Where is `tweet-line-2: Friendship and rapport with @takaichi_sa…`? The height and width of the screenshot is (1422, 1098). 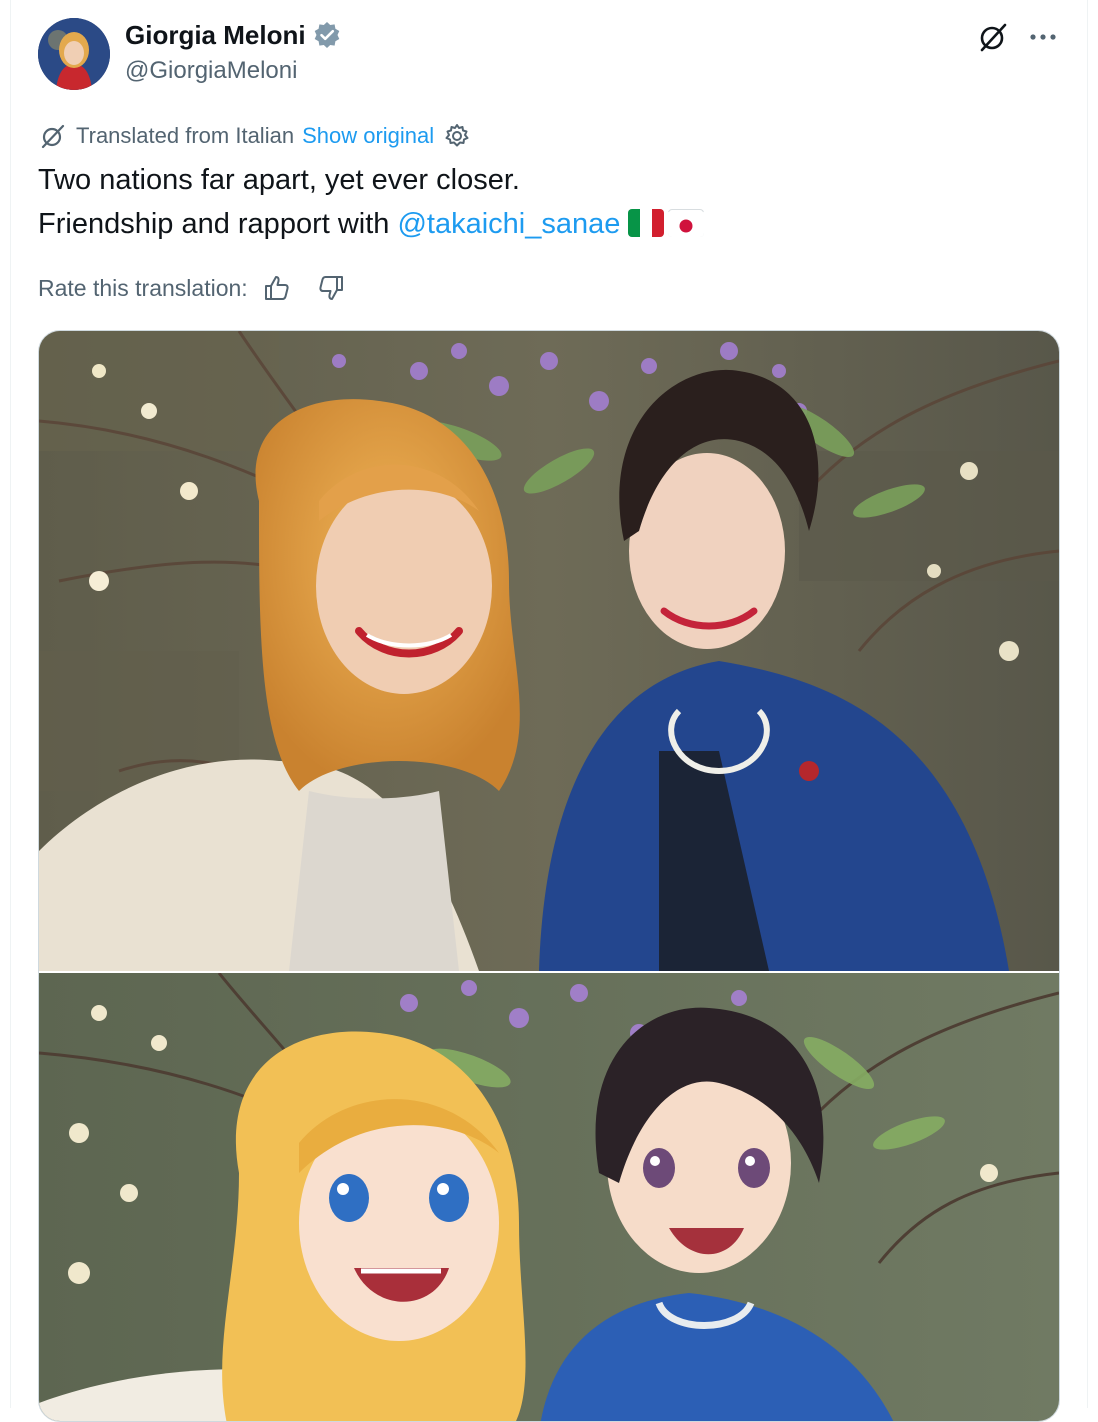 tweet-line-2: Friendship and rapport with @takaichi_sa… is located at coordinates (371, 224).